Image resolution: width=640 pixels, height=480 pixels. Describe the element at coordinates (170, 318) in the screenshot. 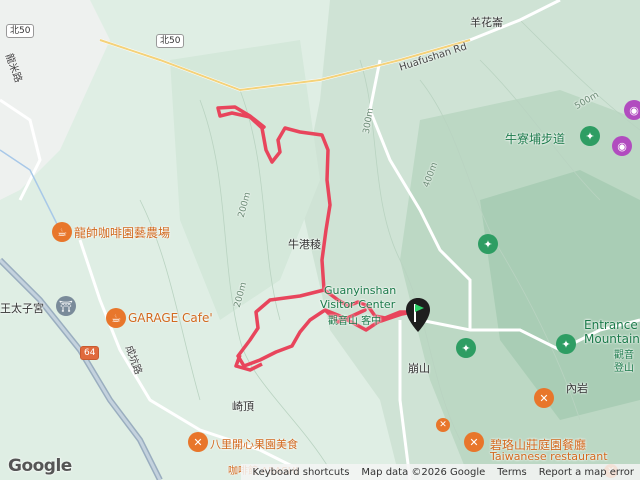

I see `poi-label: GARAGE Cafe'` at that location.